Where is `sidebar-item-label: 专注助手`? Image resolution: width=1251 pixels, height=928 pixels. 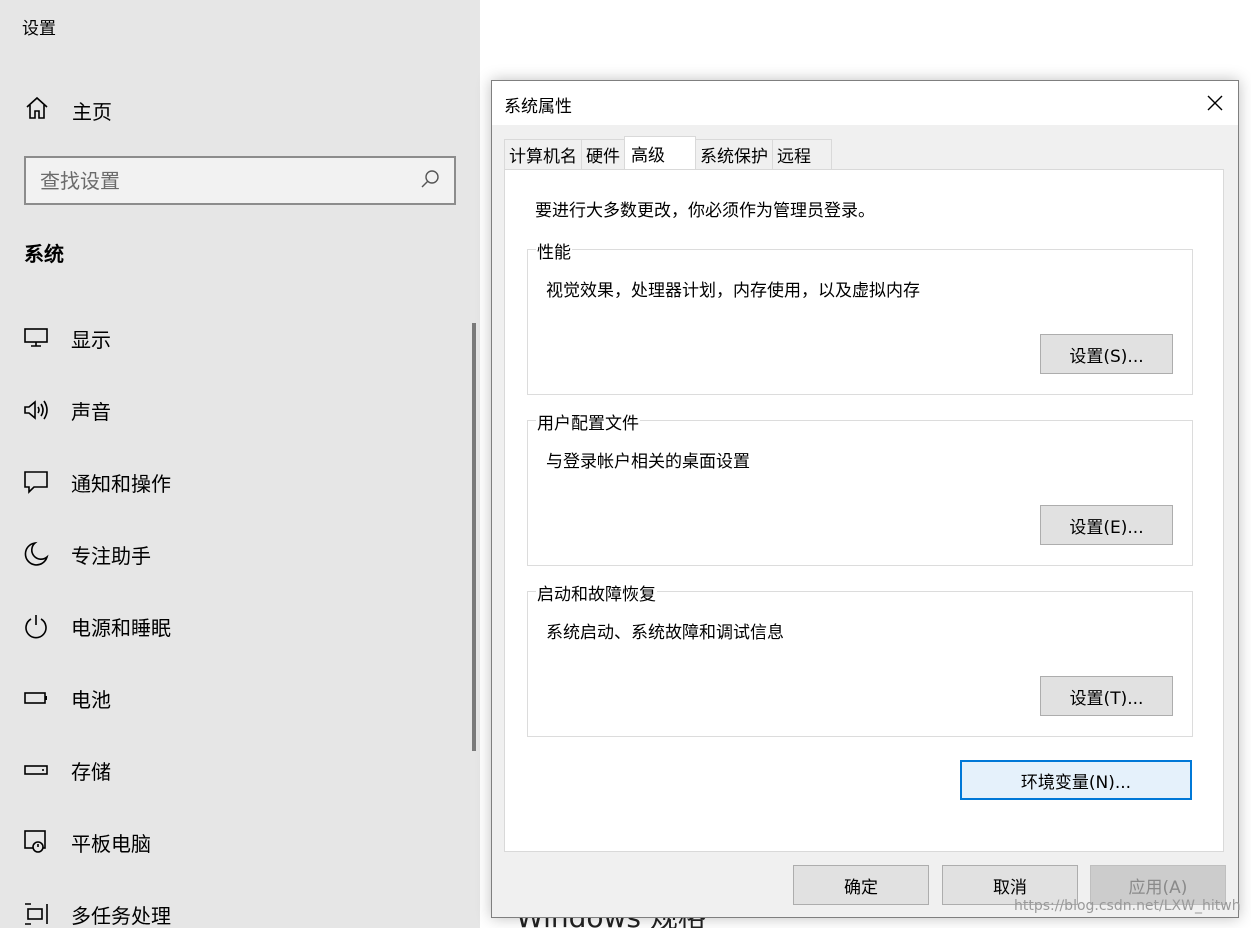
sidebar-item-label: 专注助手 is located at coordinates (111, 555).